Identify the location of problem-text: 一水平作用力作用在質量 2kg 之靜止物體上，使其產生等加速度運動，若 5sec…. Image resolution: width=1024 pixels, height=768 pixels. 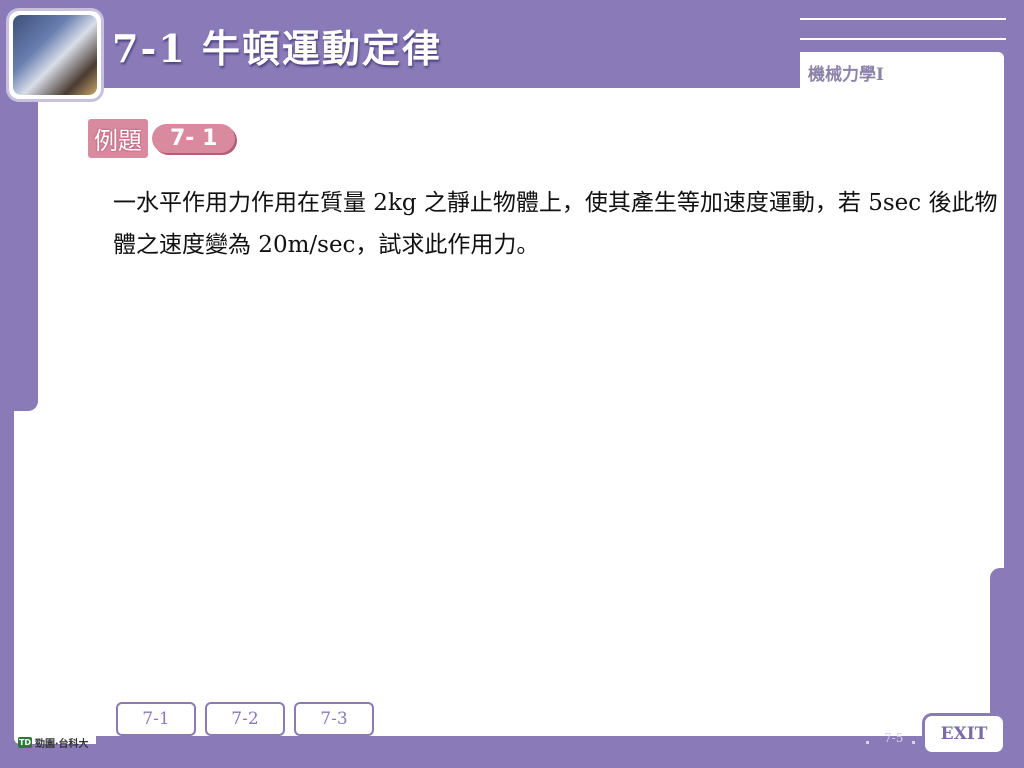
(555, 224).